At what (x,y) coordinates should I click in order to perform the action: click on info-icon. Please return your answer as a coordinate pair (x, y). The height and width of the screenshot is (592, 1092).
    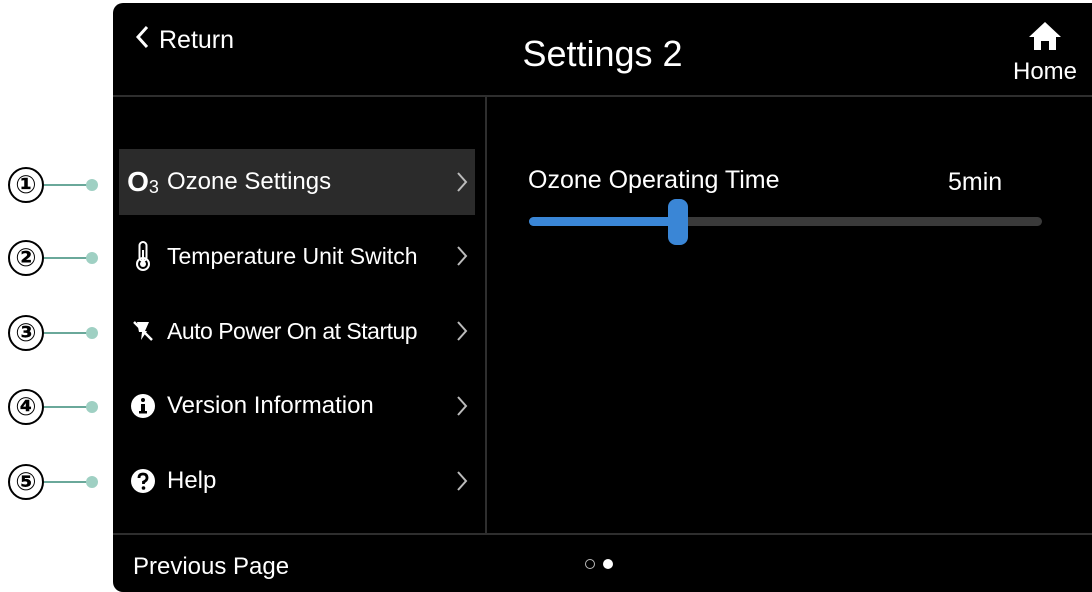
    Looking at the image, I should click on (143, 406).